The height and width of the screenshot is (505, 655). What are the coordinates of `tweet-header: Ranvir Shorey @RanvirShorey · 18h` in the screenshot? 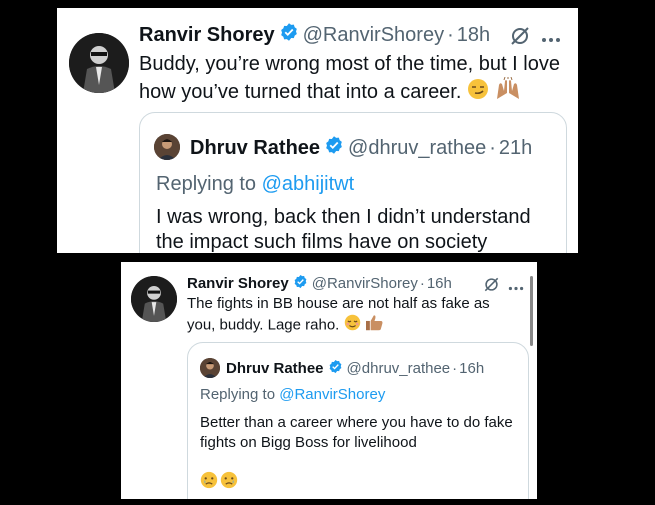 It's located at (314, 35).